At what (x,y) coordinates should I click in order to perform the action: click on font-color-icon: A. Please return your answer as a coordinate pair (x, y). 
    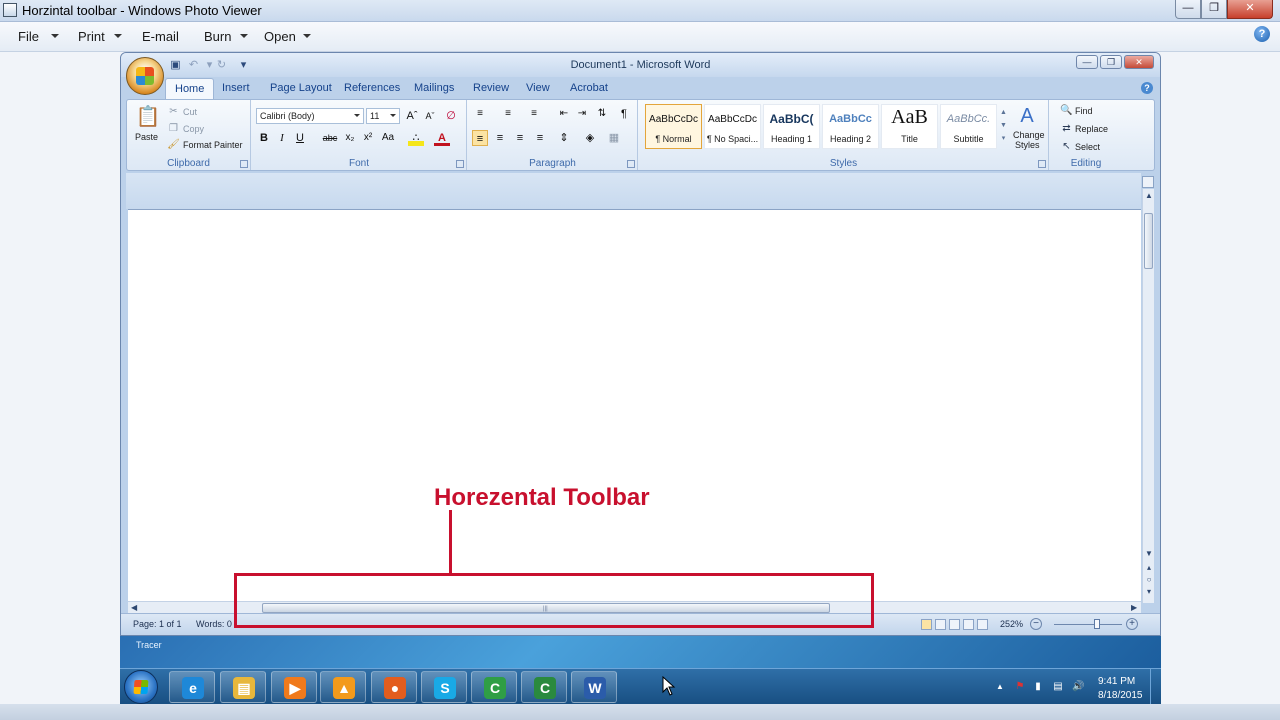
    Looking at the image, I should click on (442, 138).